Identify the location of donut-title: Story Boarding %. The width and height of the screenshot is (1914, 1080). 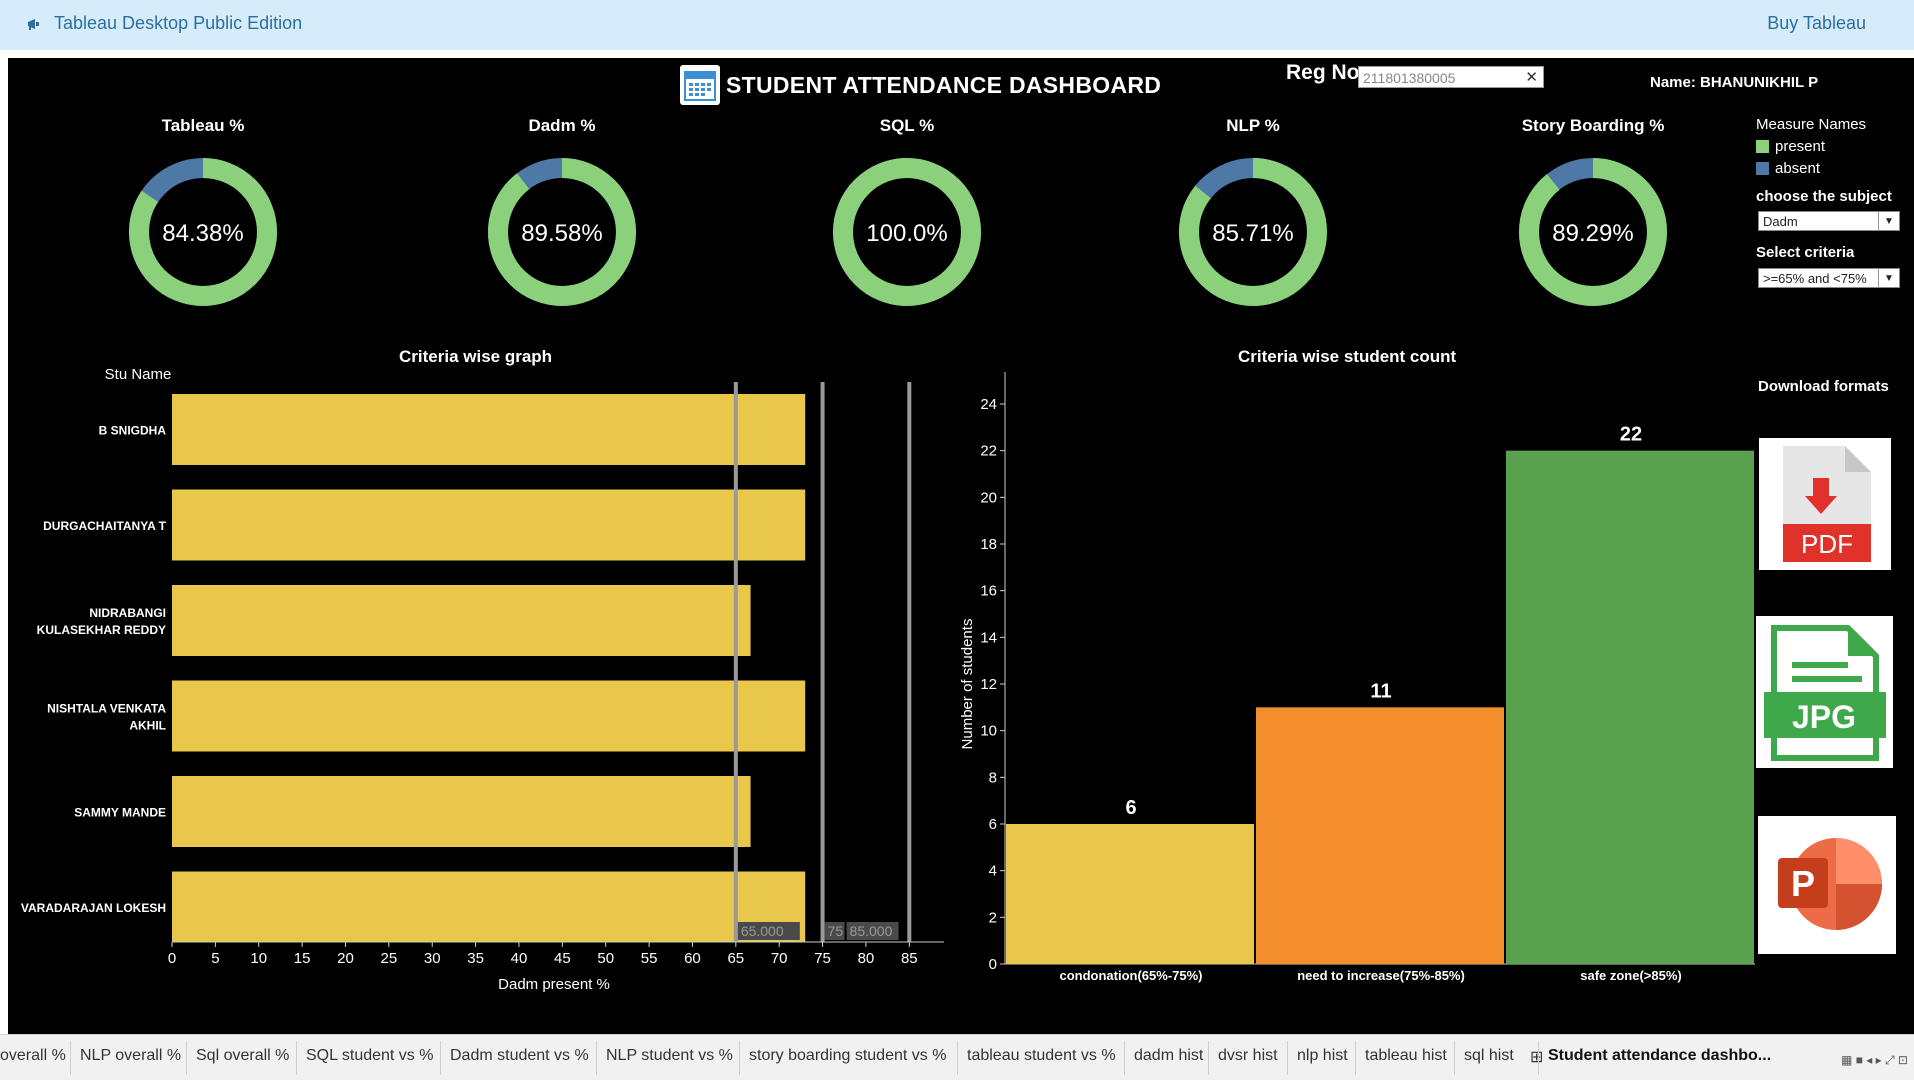
(1593, 125).